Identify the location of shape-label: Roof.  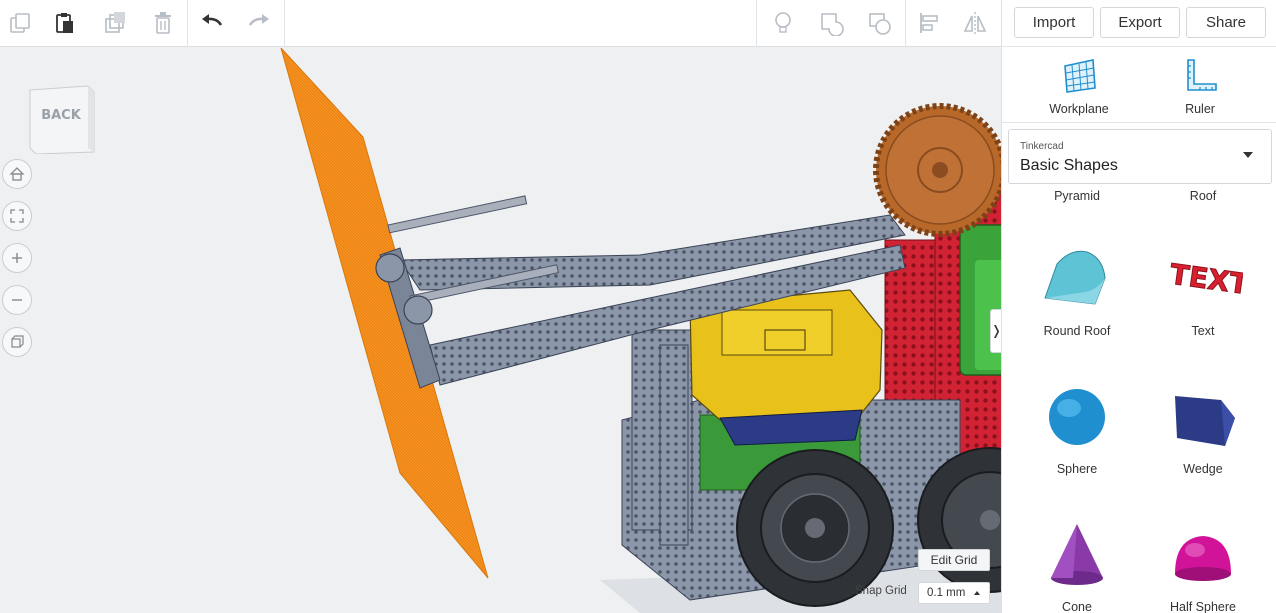
(1203, 196).